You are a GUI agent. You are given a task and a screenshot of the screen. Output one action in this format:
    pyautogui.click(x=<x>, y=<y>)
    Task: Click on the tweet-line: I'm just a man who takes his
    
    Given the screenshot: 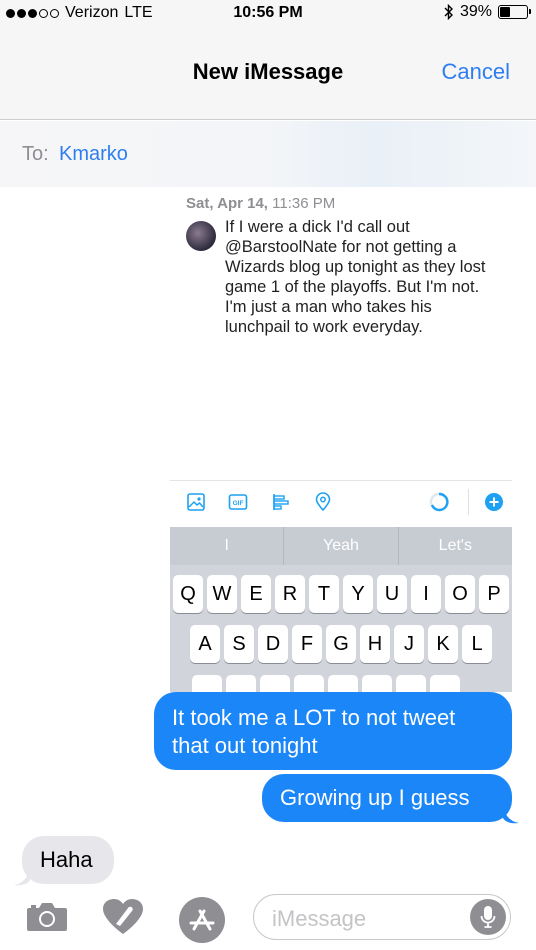 What is the action you would take?
    pyautogui.click(x=328, y=307)
    